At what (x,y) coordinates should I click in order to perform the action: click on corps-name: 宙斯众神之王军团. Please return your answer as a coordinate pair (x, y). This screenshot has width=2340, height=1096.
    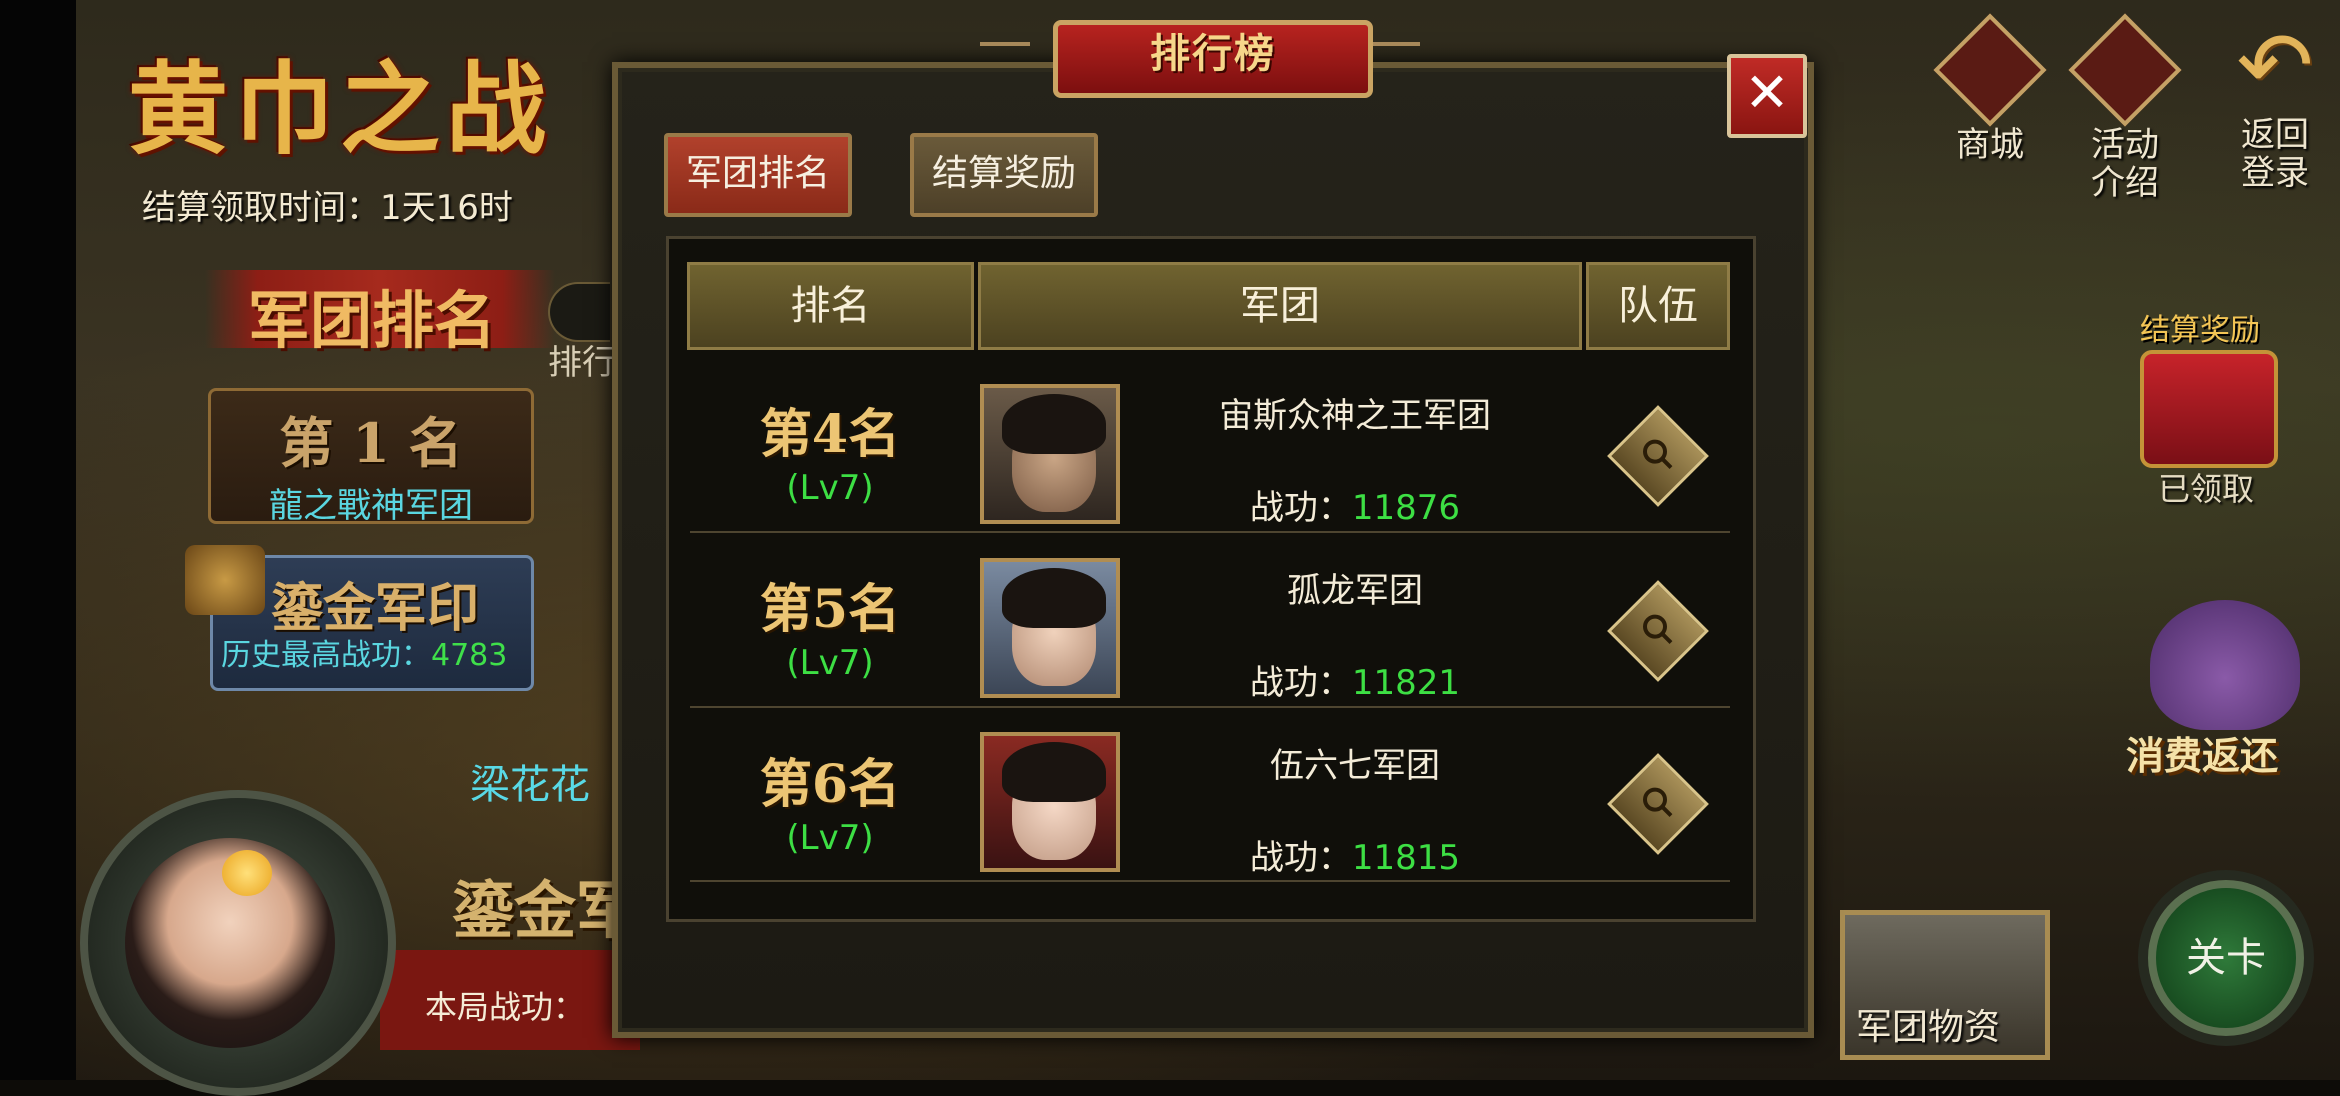
    Looking at the image, I should click on (1355, 416).